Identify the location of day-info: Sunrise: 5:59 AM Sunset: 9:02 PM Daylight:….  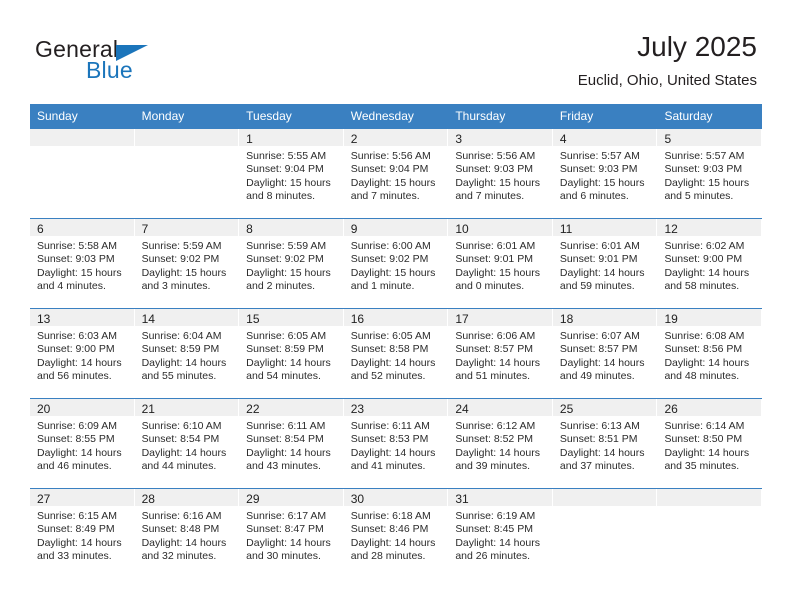
(187, 265).